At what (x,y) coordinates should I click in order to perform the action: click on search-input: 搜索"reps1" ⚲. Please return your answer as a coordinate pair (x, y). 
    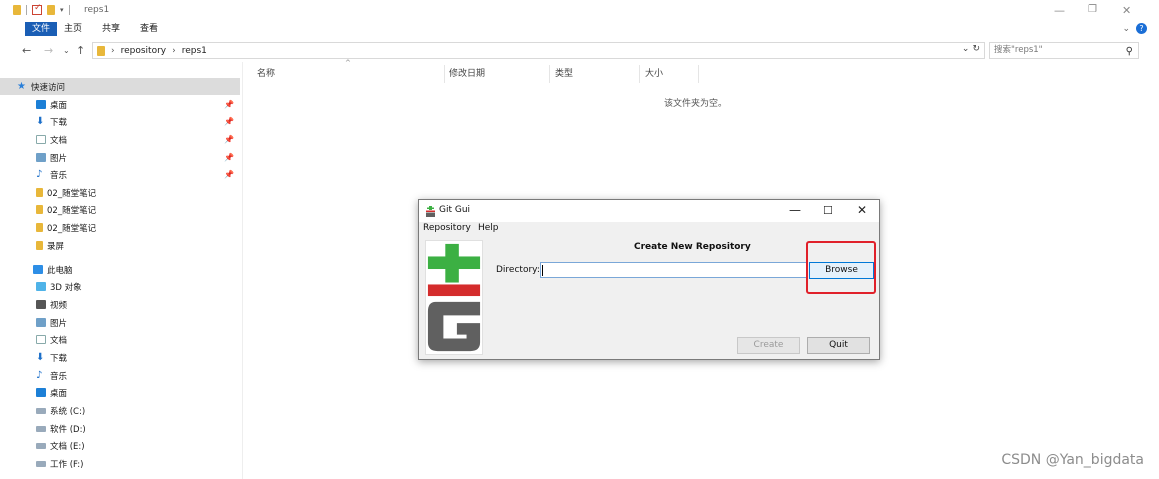
    Looking at the image, I should click on (1064, 50).